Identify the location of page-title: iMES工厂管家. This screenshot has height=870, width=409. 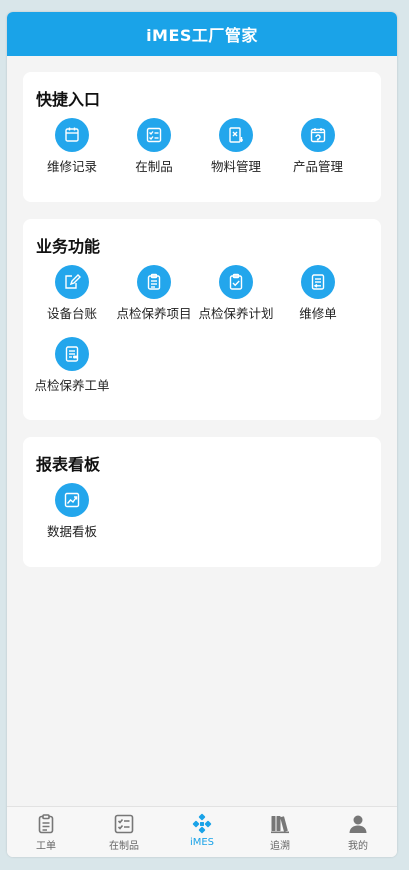
(202, 35).